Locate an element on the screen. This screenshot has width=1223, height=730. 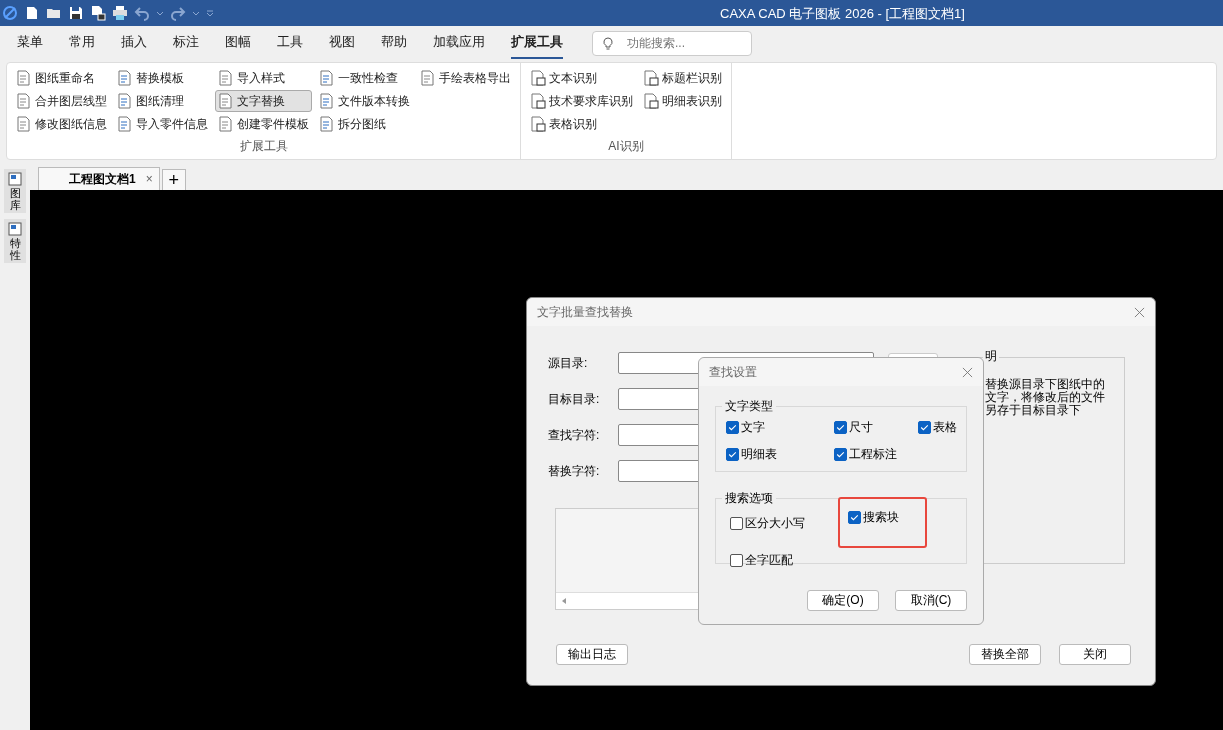
group-label: 明 is located at coordinates (991, 356).